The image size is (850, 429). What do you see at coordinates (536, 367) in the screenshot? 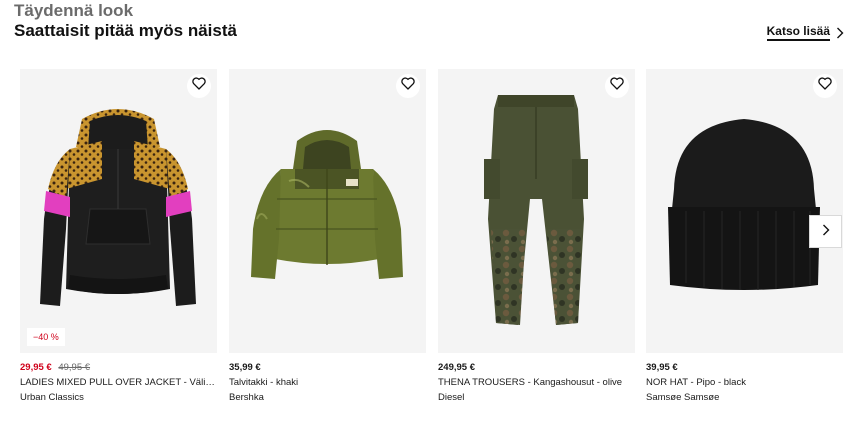
I see `price-row: 249,95 €` at bounding box center [536, 367].